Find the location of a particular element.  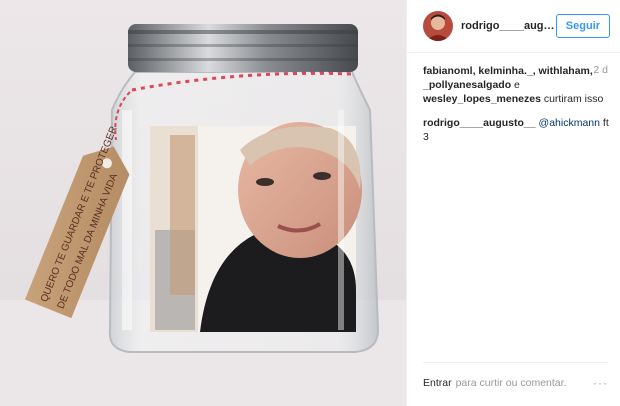

likers-last: wesley_lopes_menezes is located at coordinates (482, 99).